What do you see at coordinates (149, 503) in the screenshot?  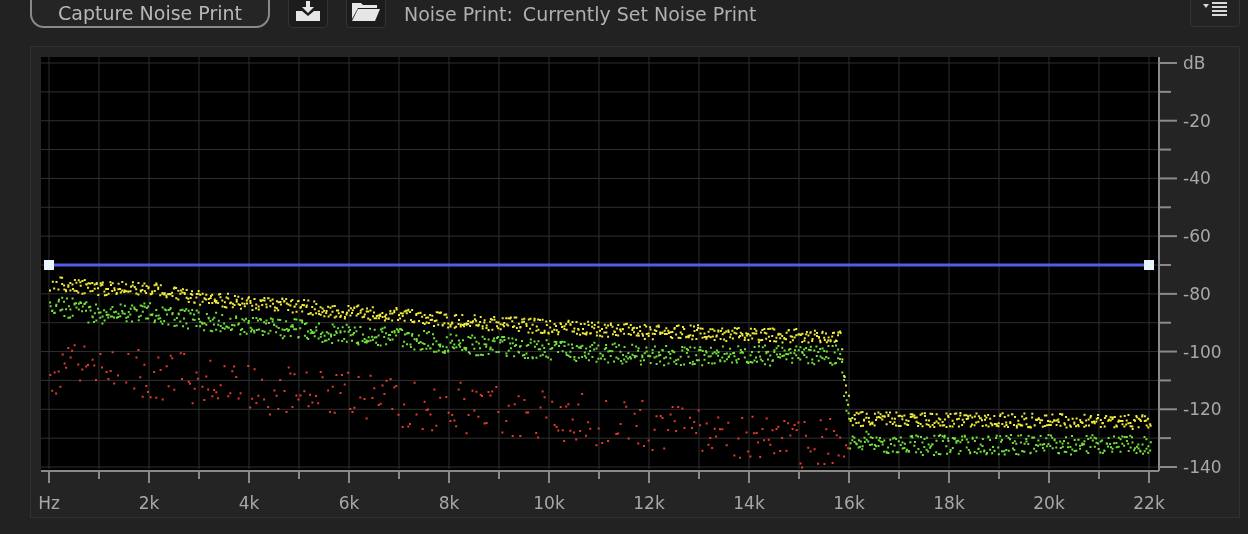 I see `x-tick-label: 2k` at bounding box center [149, 503].